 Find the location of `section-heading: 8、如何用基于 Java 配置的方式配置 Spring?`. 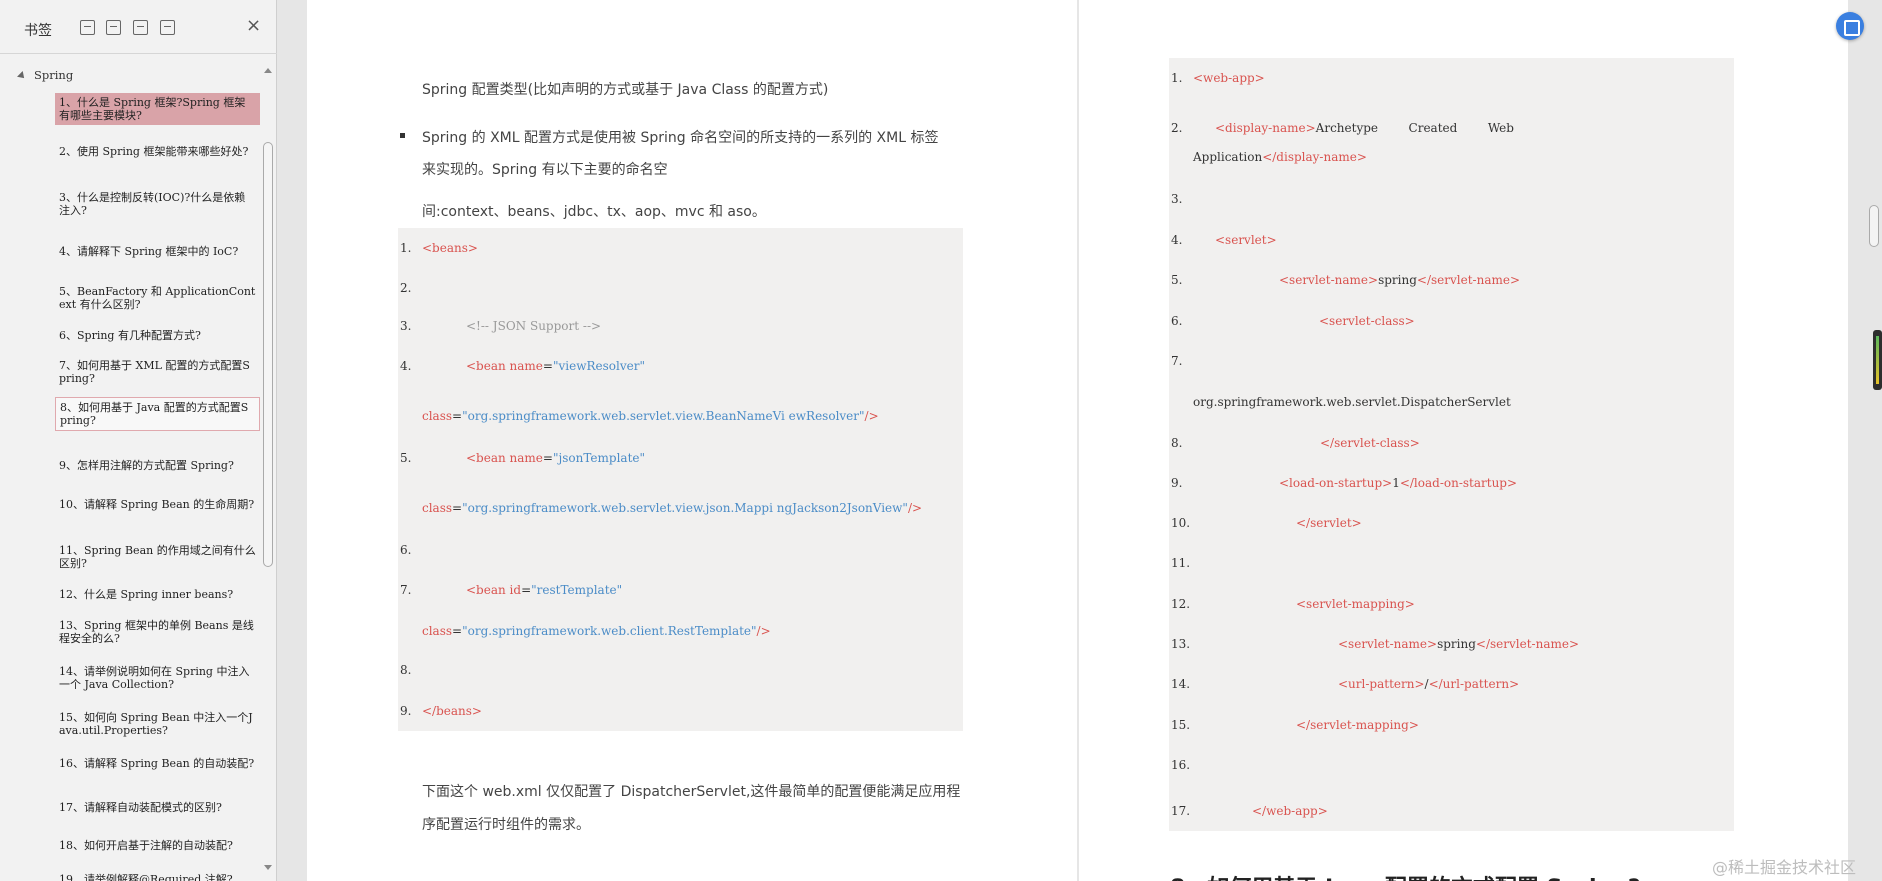

section-heading: 8、如何用基于 Java 配置的方式配置 Spring? is located at coordinates (1405, 875).